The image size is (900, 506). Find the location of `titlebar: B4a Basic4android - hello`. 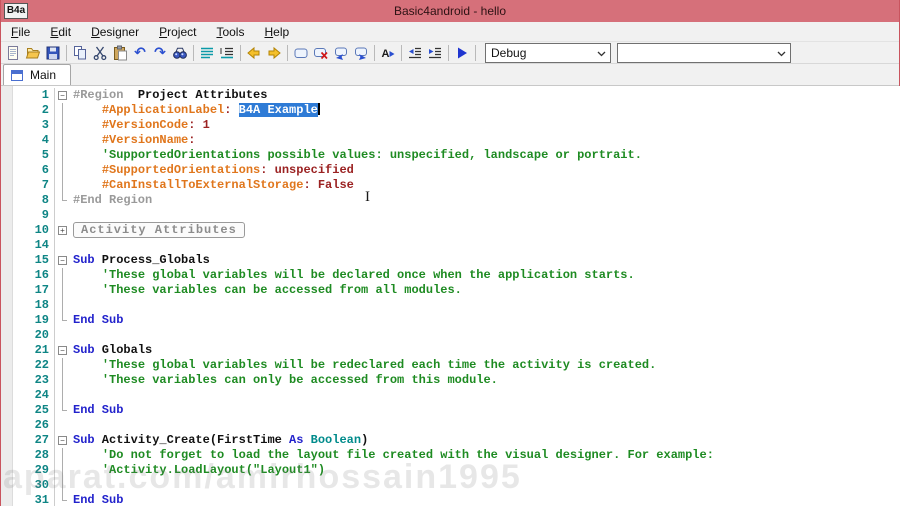

titlebar: B4a Basic4android - hello is located at coordinates (450, 11).